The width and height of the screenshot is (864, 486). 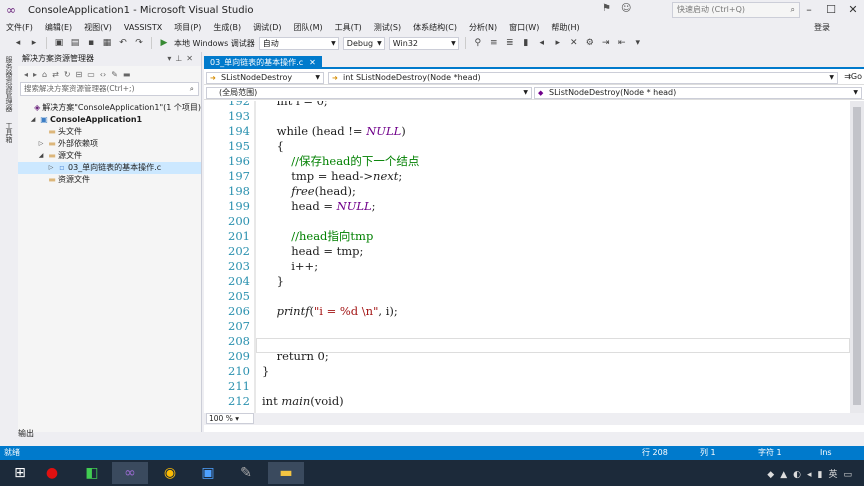 What do you see at coordinates (109, 156) in the screenshot?
I see `tree-item-source-files: ◢ ▬ 源文件` at bounding box center [109, 156].